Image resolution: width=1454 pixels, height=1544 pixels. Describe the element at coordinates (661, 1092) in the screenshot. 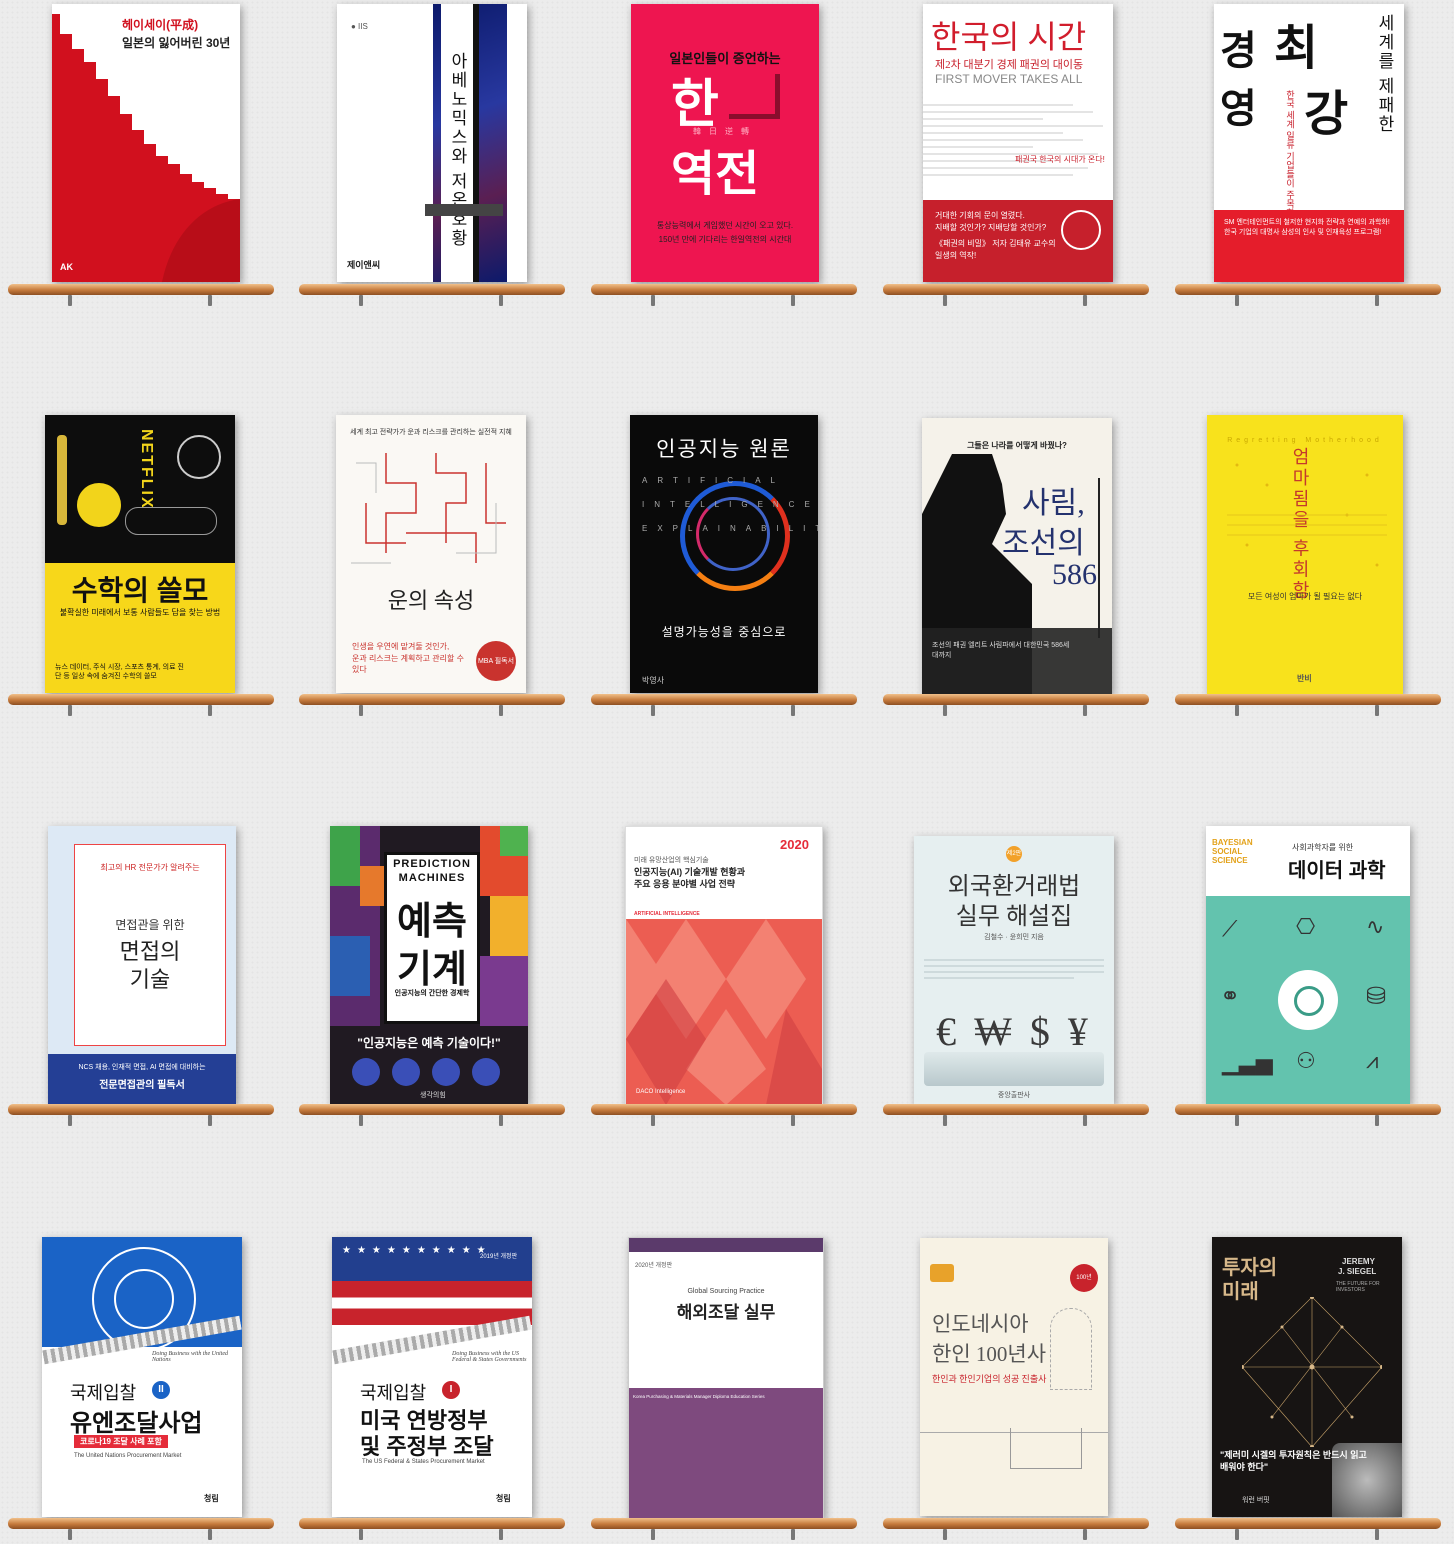

I see `publisher-logo: DACO Intelligence` at that location.